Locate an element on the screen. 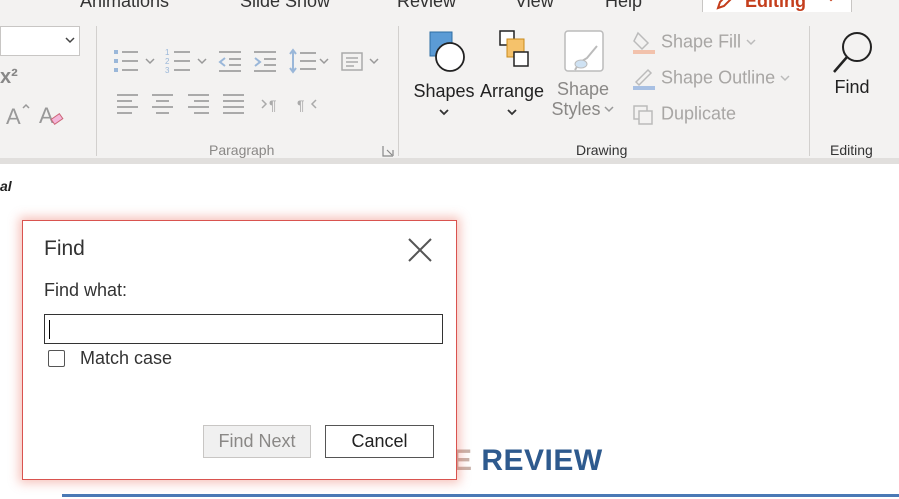  ribbon-shadow is located at coordinates (449, 161).